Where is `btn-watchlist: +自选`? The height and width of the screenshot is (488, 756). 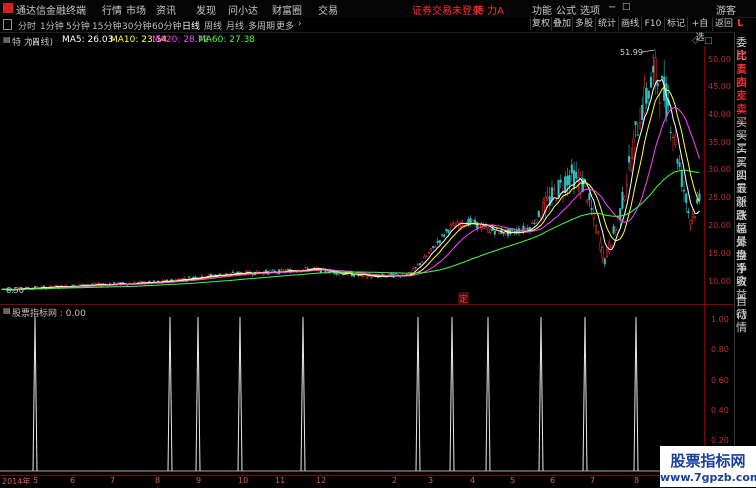 btn-watchlist: +自选 is located at coordinates (699, 30).